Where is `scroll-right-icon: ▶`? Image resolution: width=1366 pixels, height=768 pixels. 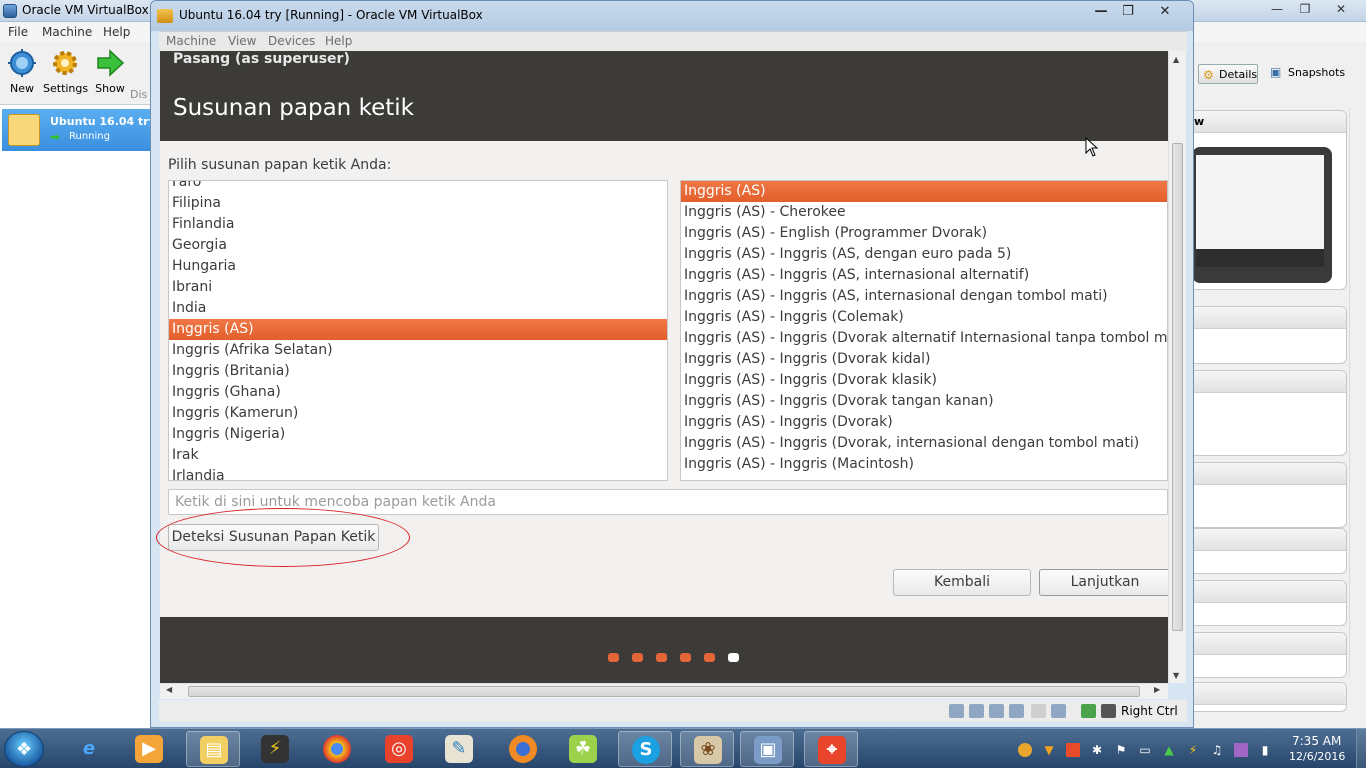
scroll-right-icon: ▶ is located at coordinates (1157, 689).